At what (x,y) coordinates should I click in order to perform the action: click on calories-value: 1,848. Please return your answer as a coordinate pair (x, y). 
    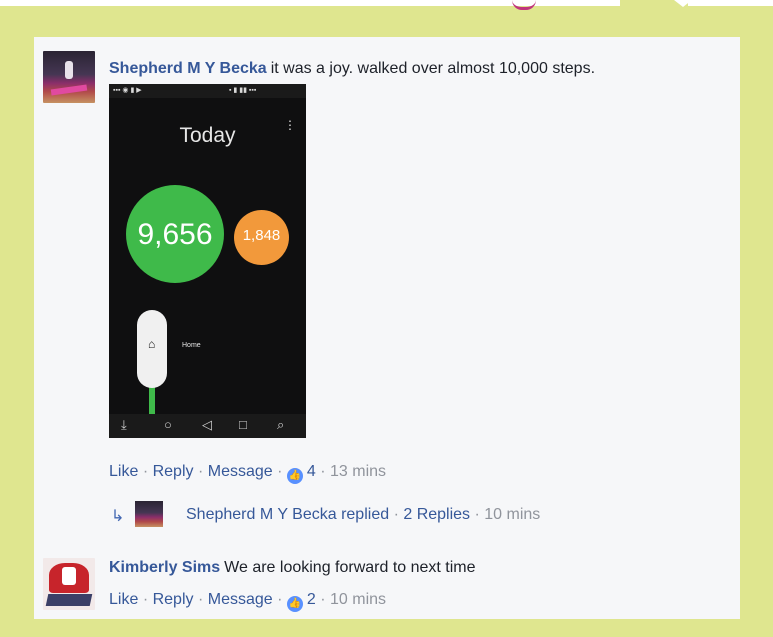
    Looking at the image, I should click on (261, 235).